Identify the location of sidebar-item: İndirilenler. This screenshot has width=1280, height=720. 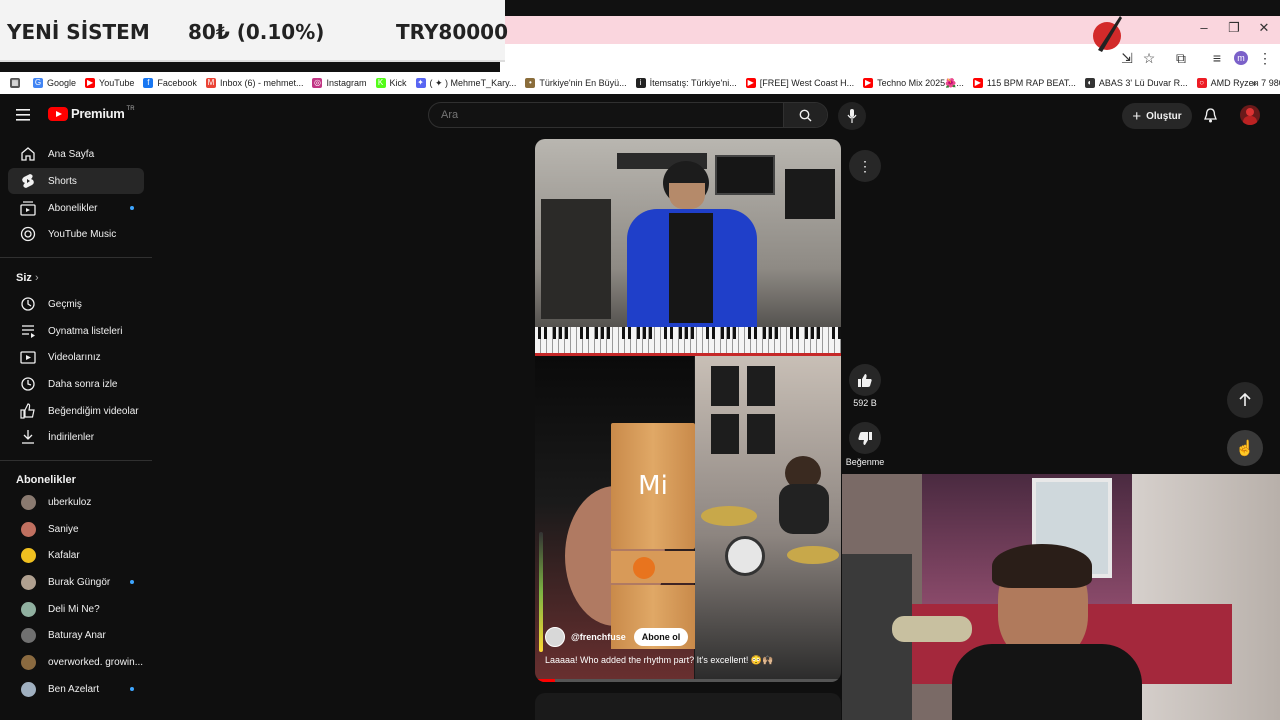
(76, 437).